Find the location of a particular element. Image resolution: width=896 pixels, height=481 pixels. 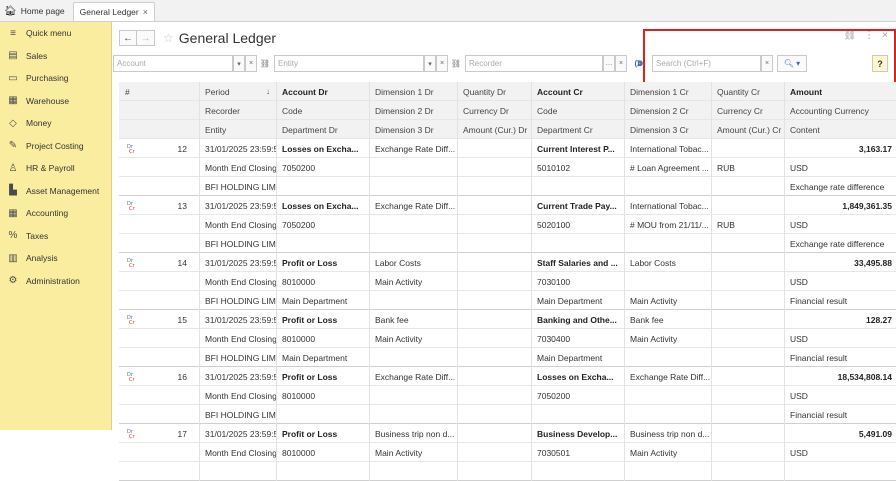

column-header: Dimension 2 Cr is located at coordinates (667, 110).